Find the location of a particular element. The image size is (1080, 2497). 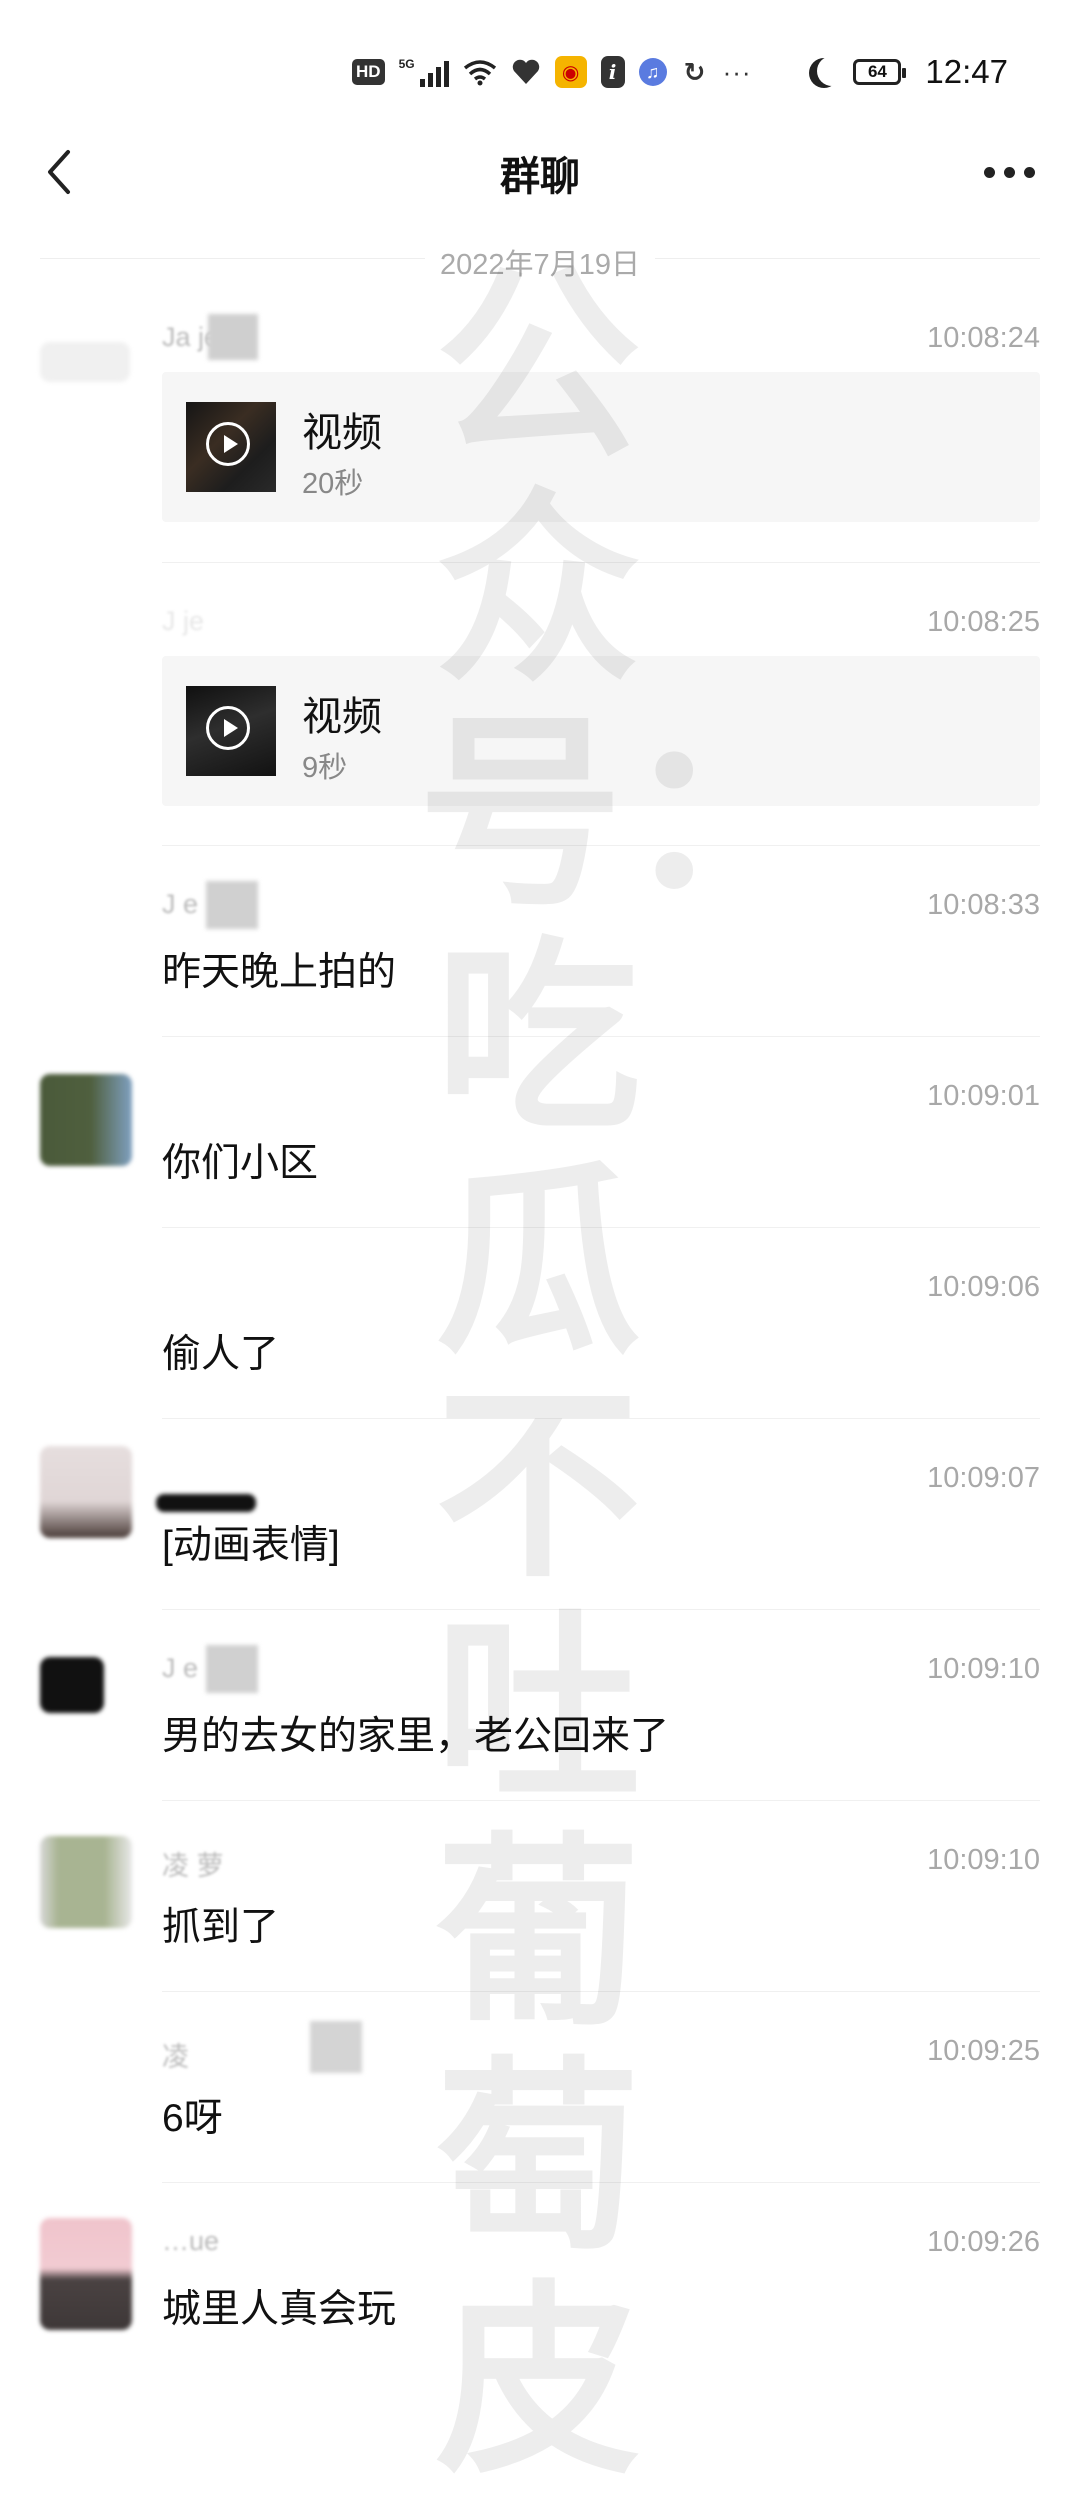

message-time: 10:08:24 is located at coordinates (983, 338).